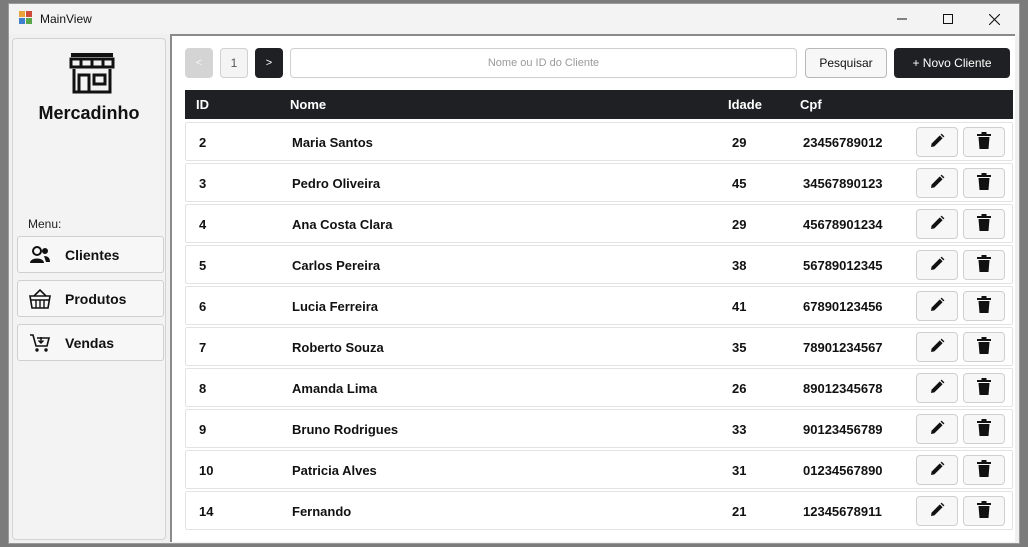  I want to click on cell-cpf: 90123456789, so click(843, 429).